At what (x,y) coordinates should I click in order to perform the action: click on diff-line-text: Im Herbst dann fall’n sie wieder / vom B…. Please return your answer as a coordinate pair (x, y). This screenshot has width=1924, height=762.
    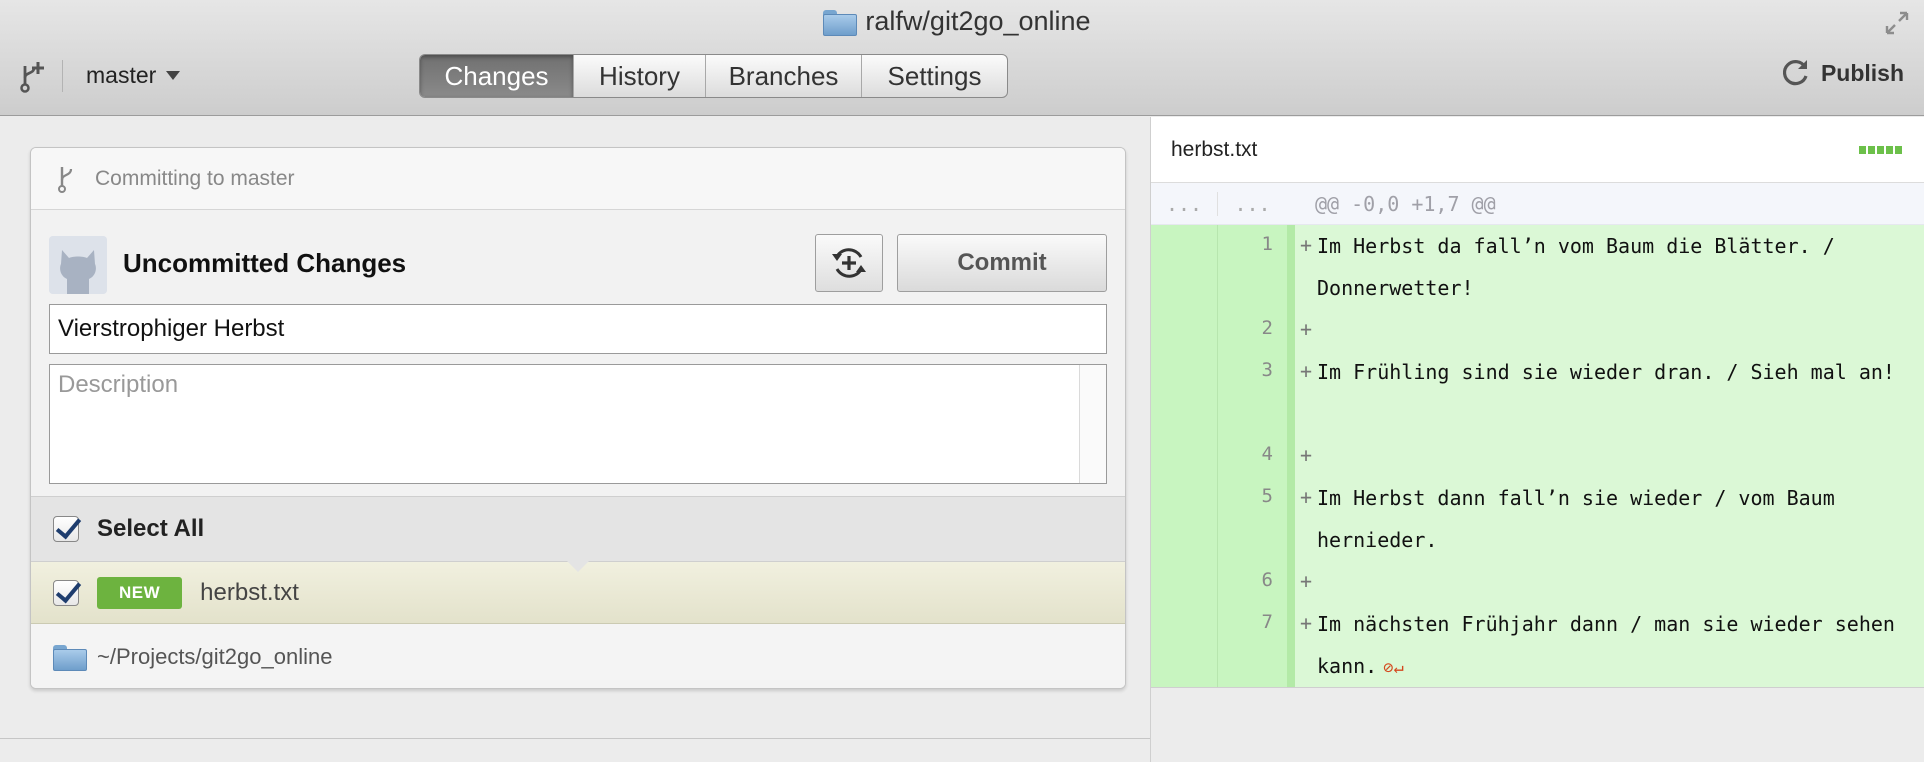
    Looking at the image, I should click on (1620, 515).